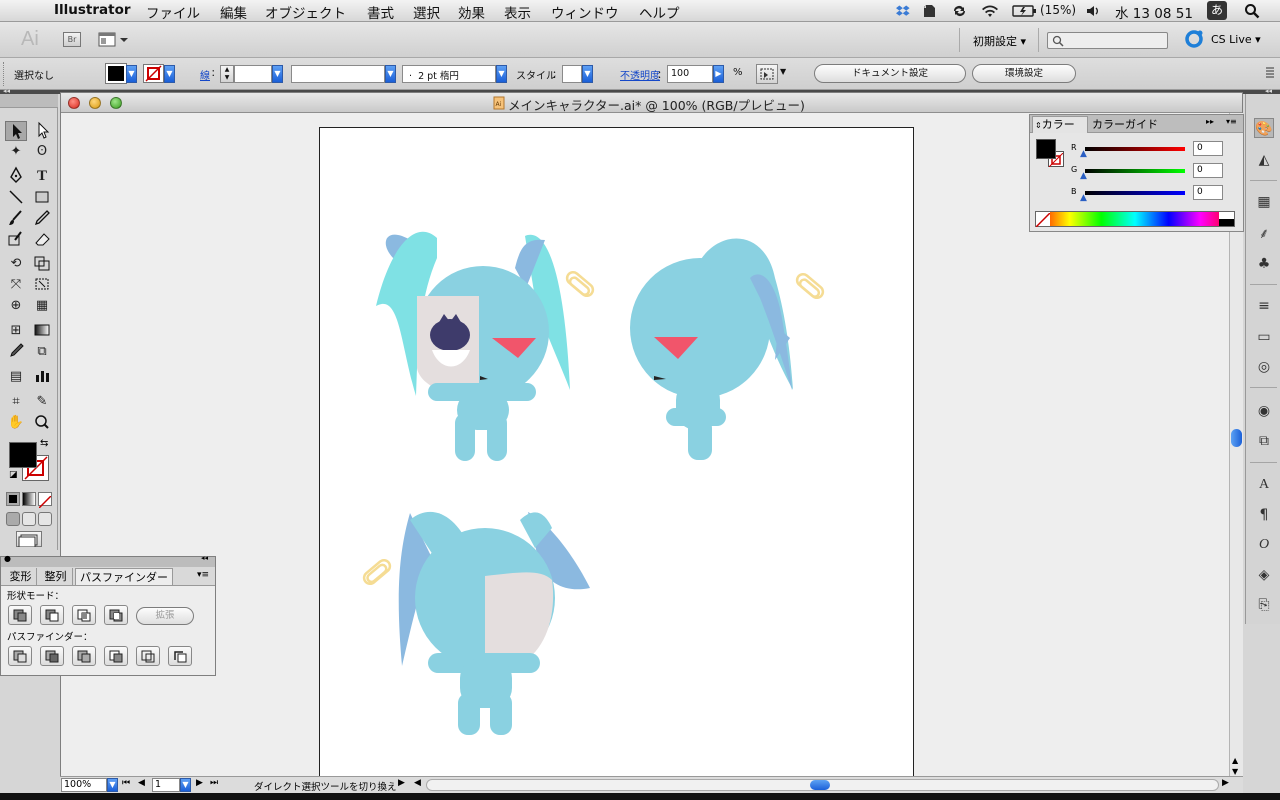 The height and width of the screenshot is (800, 1280). I want to click on zoom-level-dropdown-icon: ▼, so click(112, 785).